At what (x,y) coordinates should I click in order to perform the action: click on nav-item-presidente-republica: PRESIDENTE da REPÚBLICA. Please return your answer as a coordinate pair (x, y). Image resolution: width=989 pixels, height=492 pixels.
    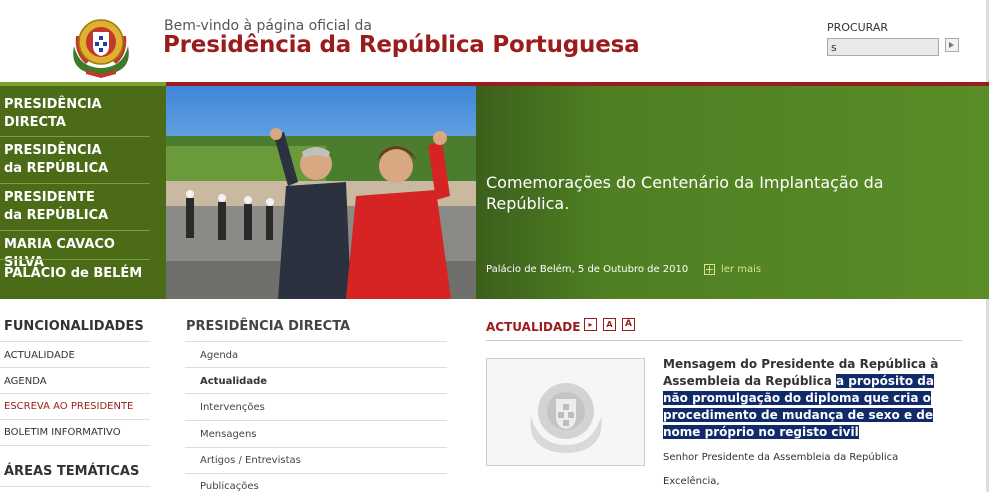
    Looking at the image, I should click on (75, 207).